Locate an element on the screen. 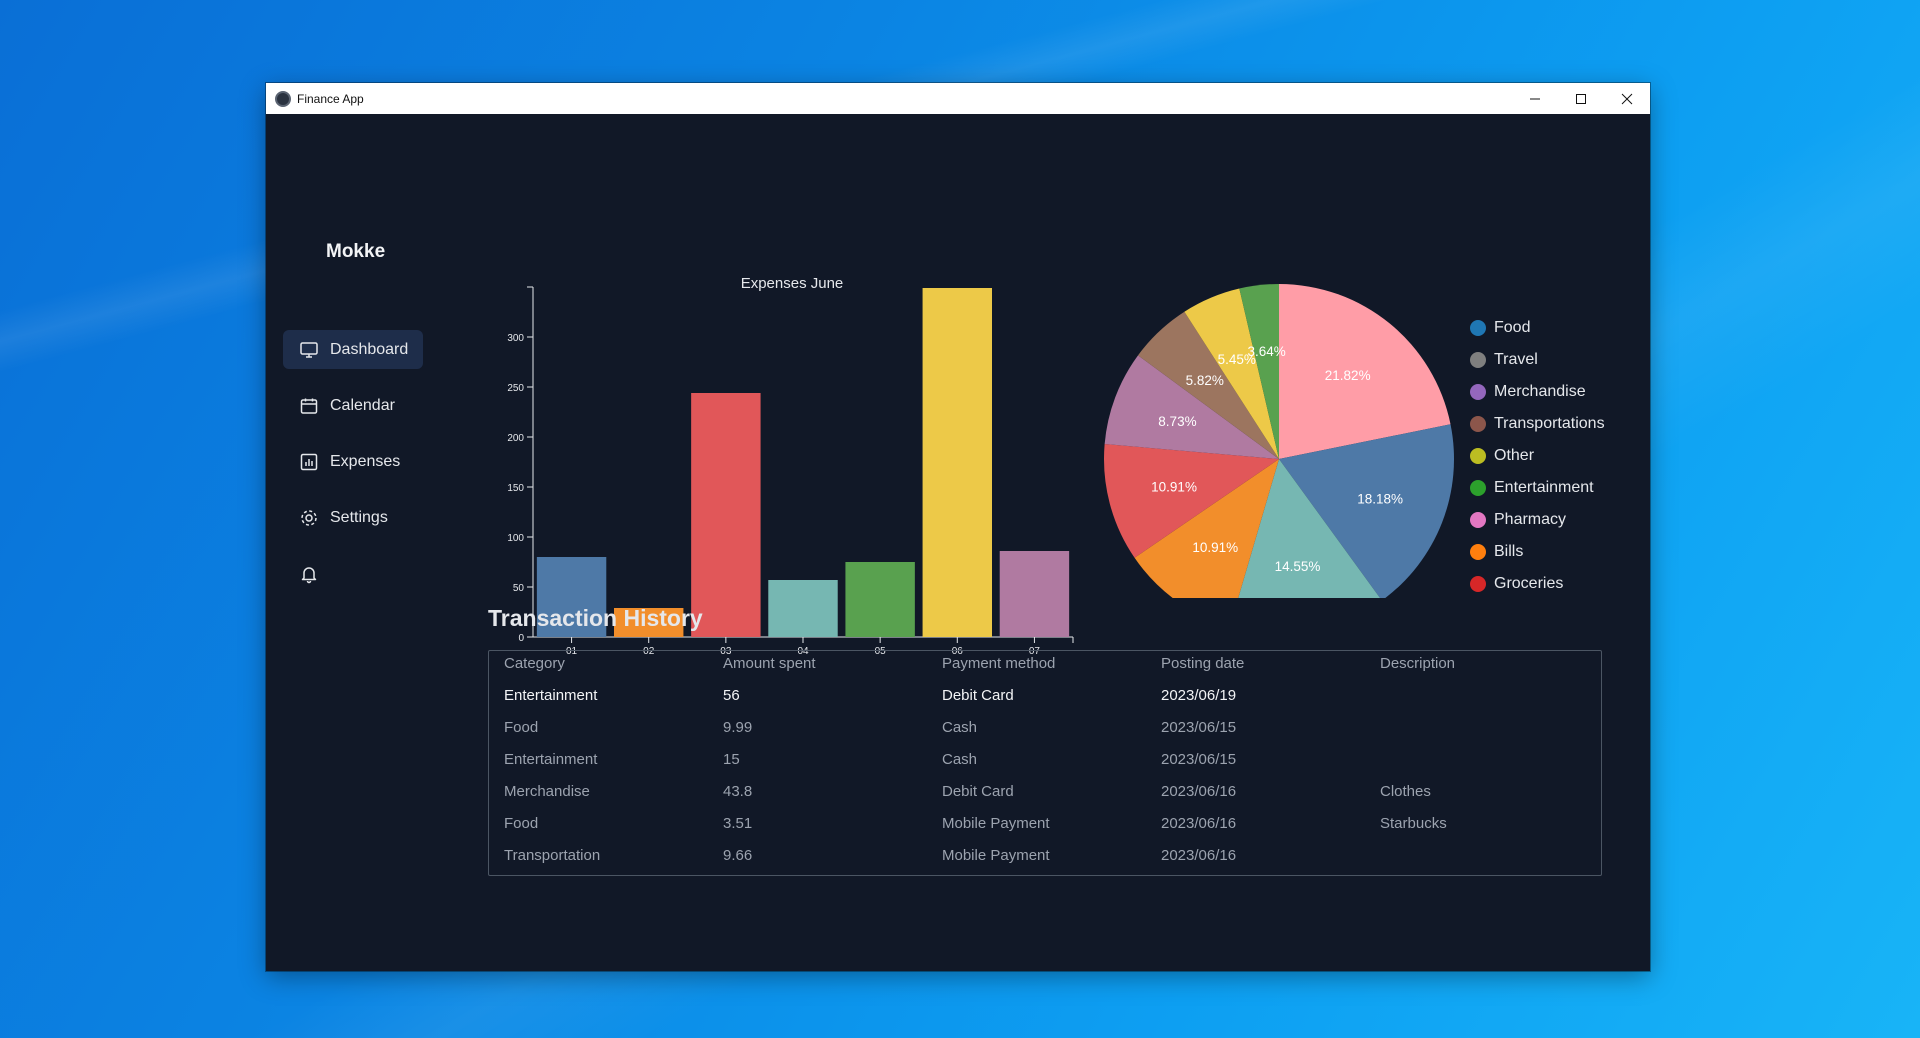  table-cell: 15 is located at coordinates (731, 759).